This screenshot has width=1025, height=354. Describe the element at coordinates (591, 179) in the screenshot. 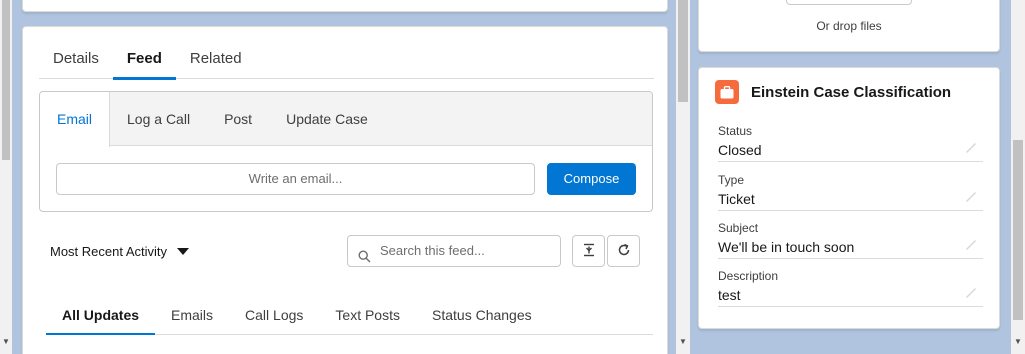

I see `compose-button: Compose` at that location.